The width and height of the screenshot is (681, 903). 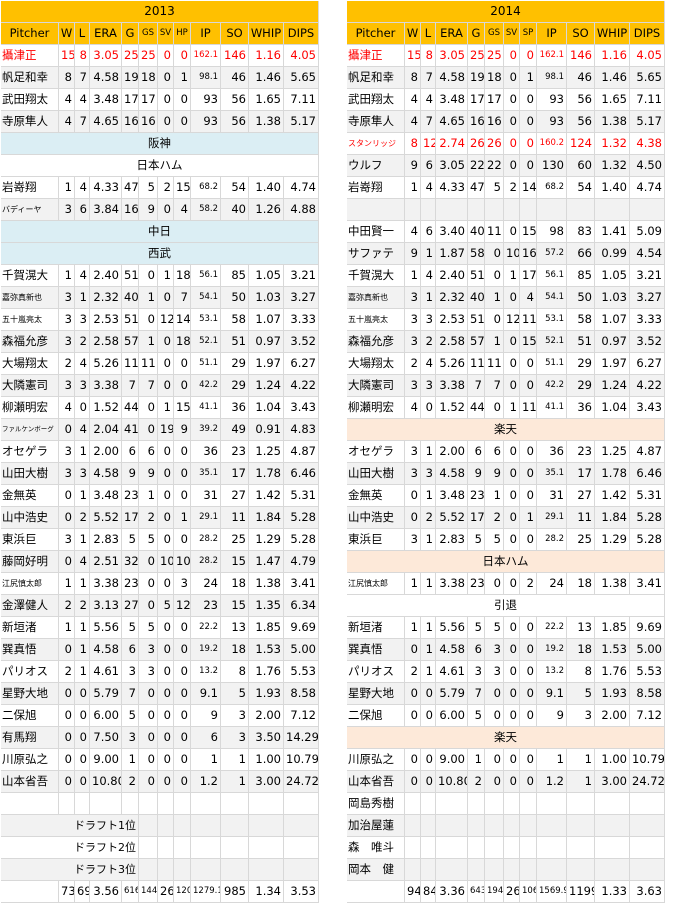 What do you see at coordinates (647, 496) in the screenshot?
I see `right-stat-cell: 5.31` at bounding box center [647, 496].